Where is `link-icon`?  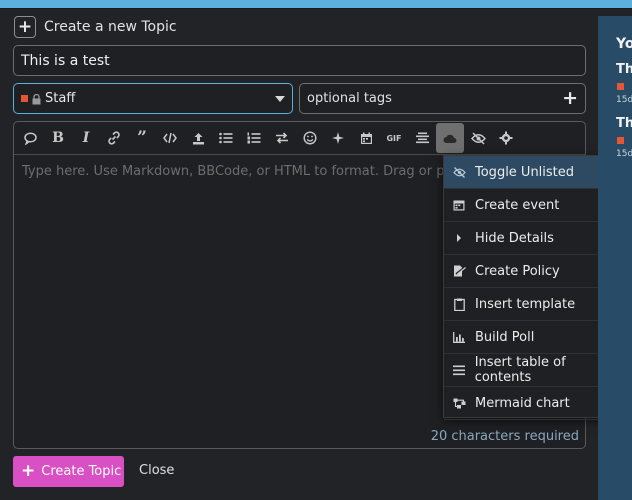 link-icon is located at coordinates (114, 138).